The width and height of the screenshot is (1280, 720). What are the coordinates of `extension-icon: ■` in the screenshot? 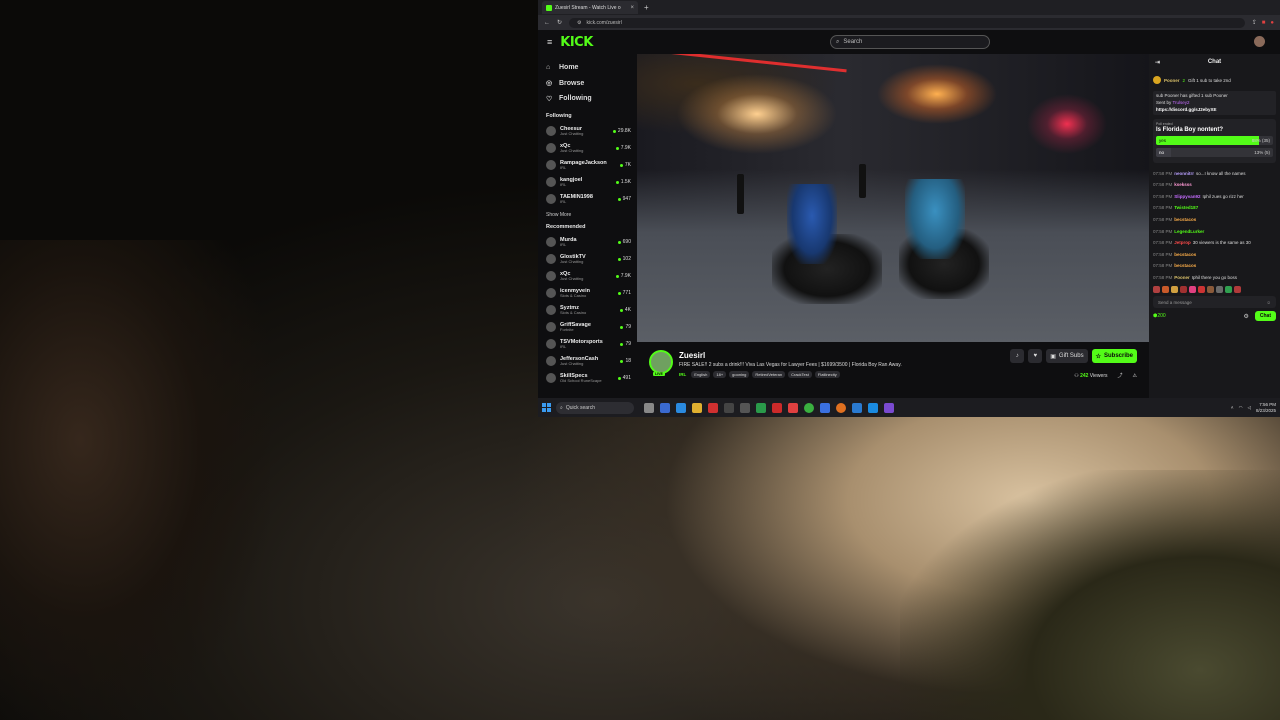 It's located at (1264, 23).